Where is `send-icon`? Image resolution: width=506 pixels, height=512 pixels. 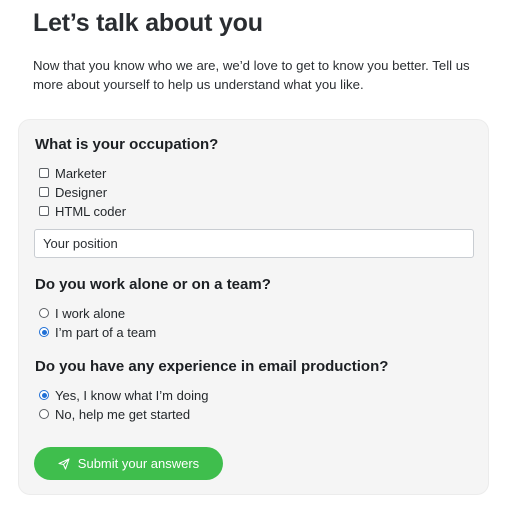
send-icon is located at coordinates (64, 463).